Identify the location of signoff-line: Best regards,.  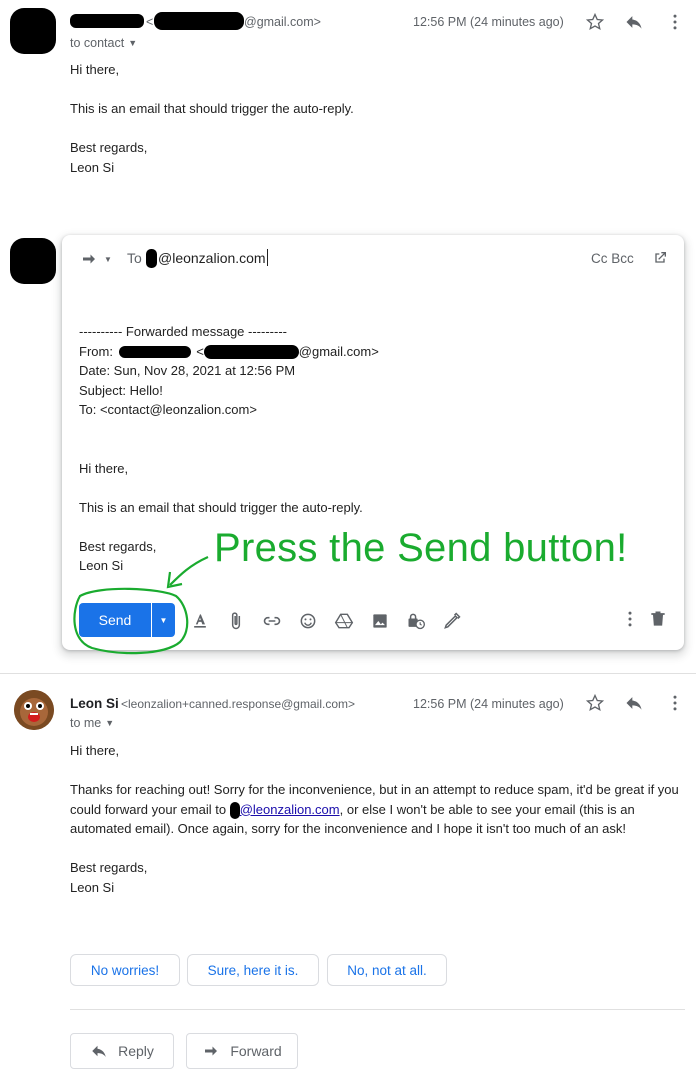
(109, 867).